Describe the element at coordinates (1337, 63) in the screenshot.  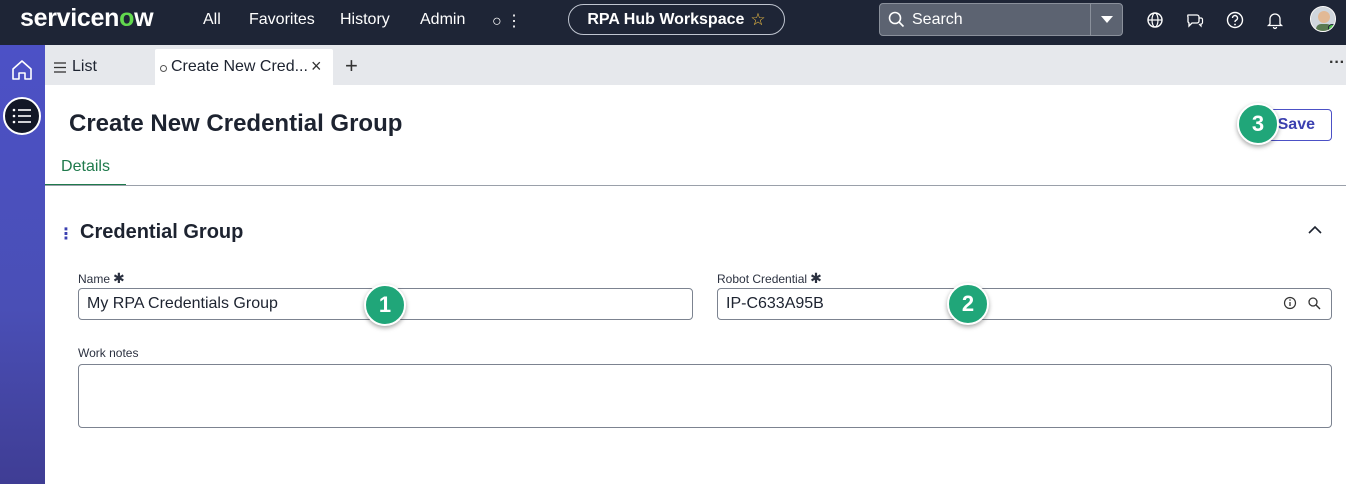
I see `more-options-icon: ···` at that location.